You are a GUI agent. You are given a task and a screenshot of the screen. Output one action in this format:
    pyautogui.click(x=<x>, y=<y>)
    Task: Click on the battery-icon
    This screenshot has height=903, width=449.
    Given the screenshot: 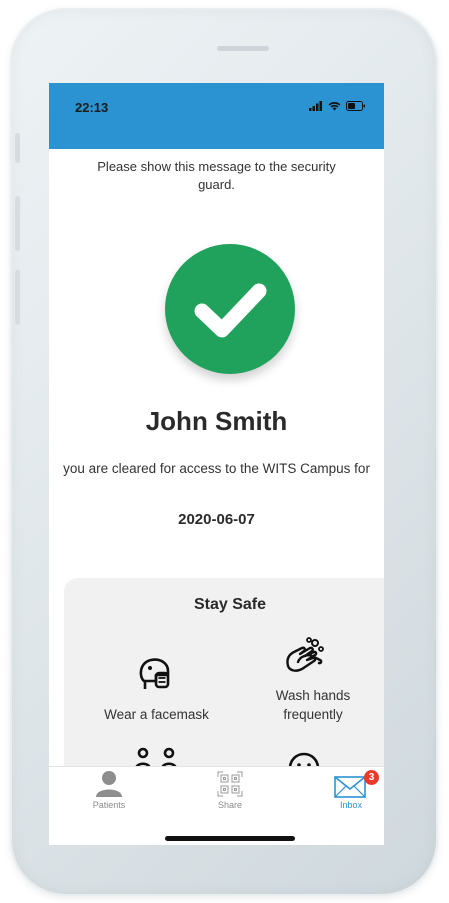 What is the action you would take?
    pyautogui.click(x=355, y=106)
    